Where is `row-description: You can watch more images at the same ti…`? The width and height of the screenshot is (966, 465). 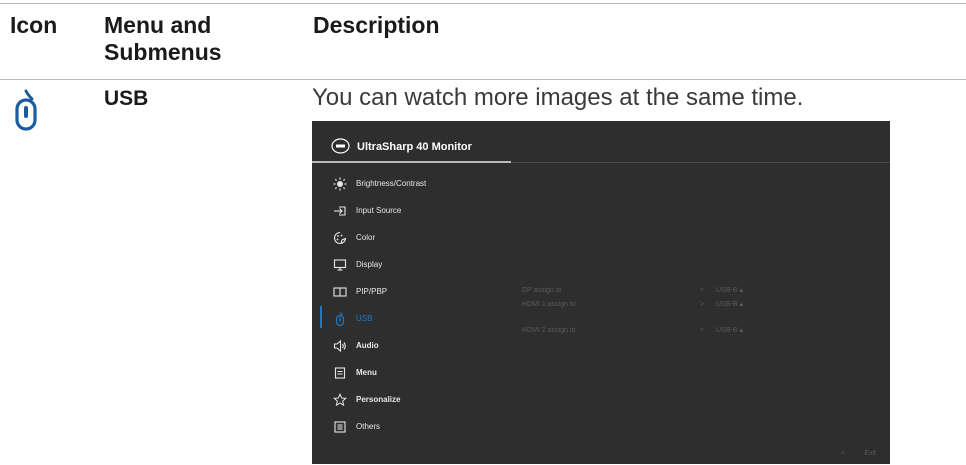
row-description: You can watch more images at the same ti… is located at coordinates (558, 97).